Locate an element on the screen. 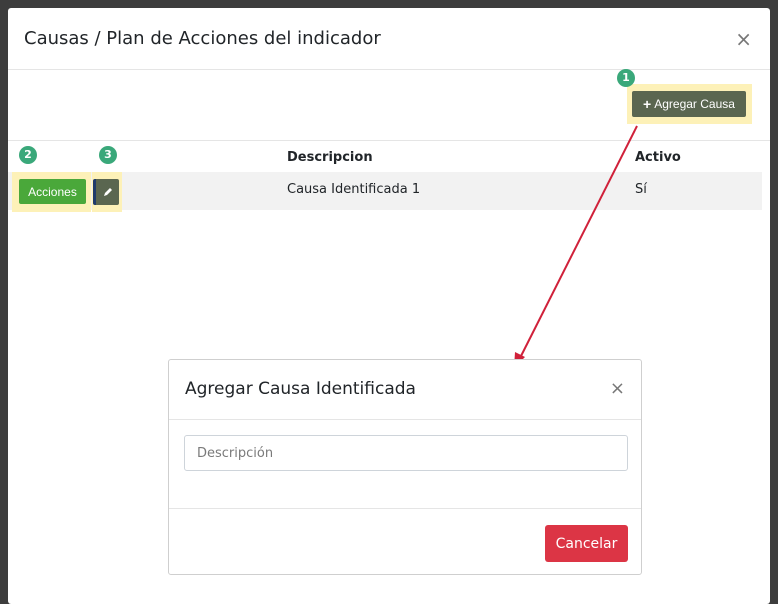 The width and height of the screenshot is (778, 604). dialog-header: Agregar Causa Identificada × is located at coordinates (405, 390).